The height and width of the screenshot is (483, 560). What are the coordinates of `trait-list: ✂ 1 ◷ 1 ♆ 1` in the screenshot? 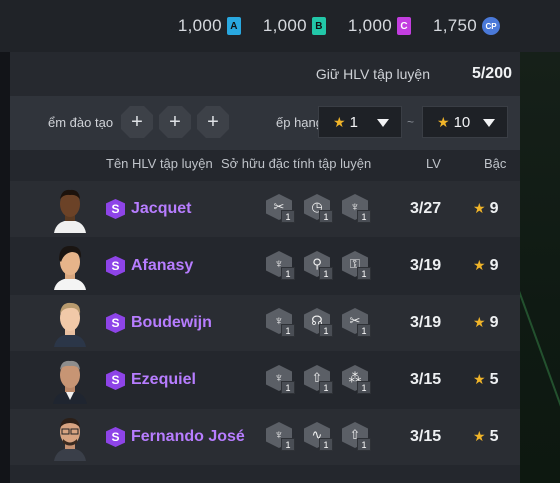 It's located at (323, 209).